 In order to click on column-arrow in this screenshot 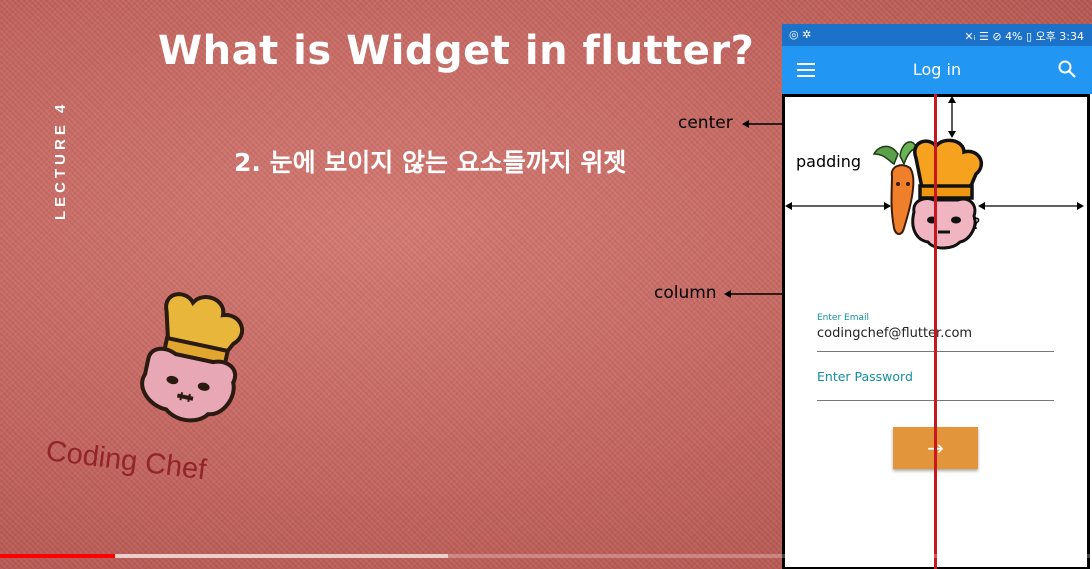, I will do `click(753, 294)`.